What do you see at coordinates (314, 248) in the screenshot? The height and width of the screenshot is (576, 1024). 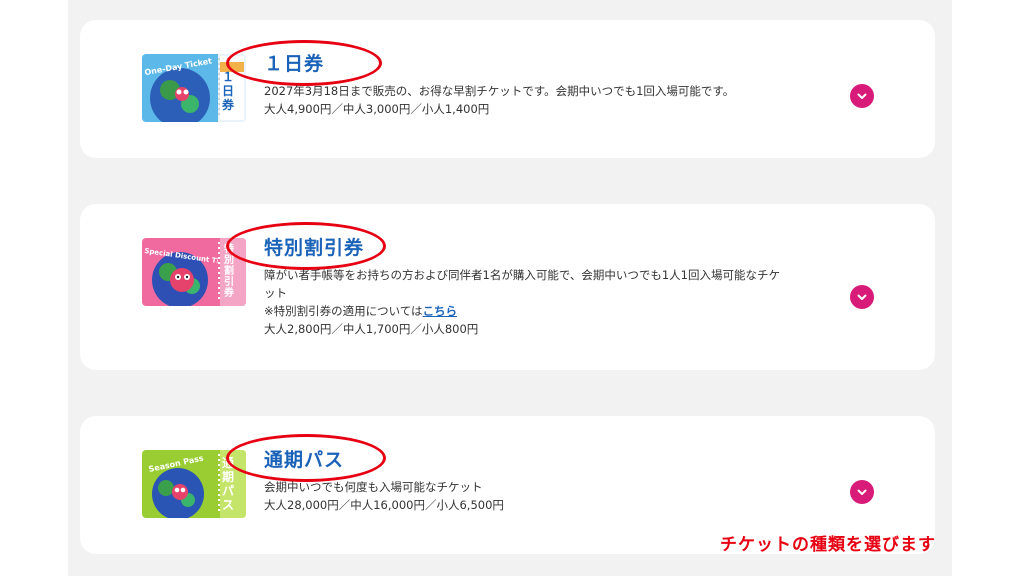 I see `ticket-title-special-discount: 特別割引券` at bounding box center [314, 248].